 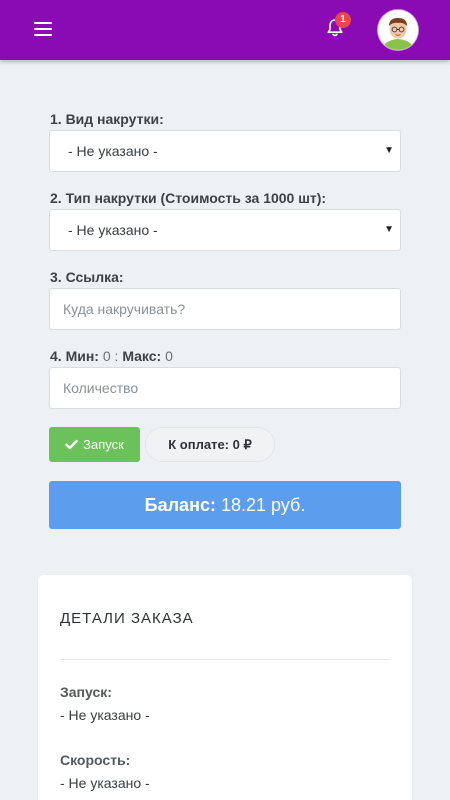 What do you see at coordinates (225, 659) in the screenshot?
I see `divider` at bounding box center [225, 659].